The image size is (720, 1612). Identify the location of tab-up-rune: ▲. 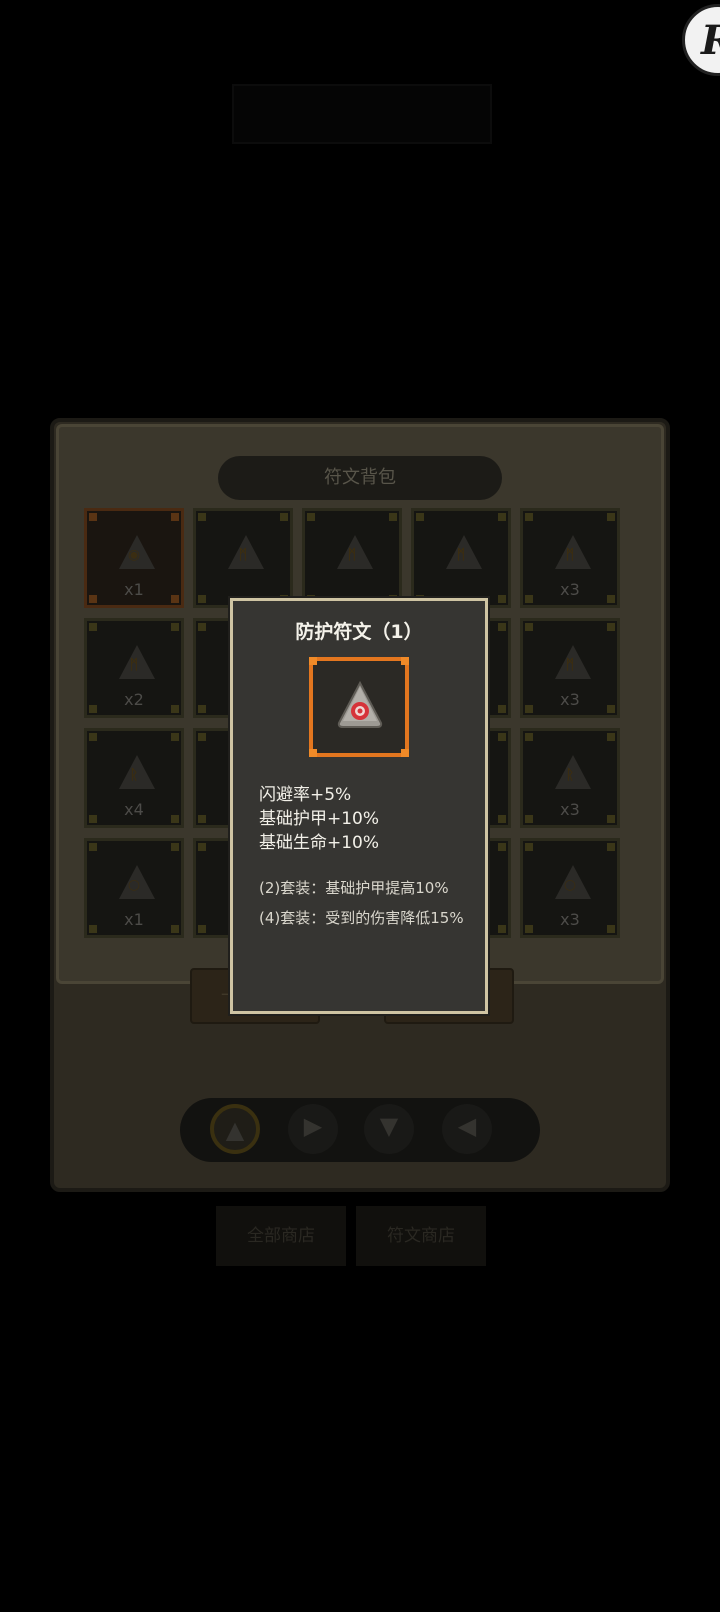
(235, 1129).